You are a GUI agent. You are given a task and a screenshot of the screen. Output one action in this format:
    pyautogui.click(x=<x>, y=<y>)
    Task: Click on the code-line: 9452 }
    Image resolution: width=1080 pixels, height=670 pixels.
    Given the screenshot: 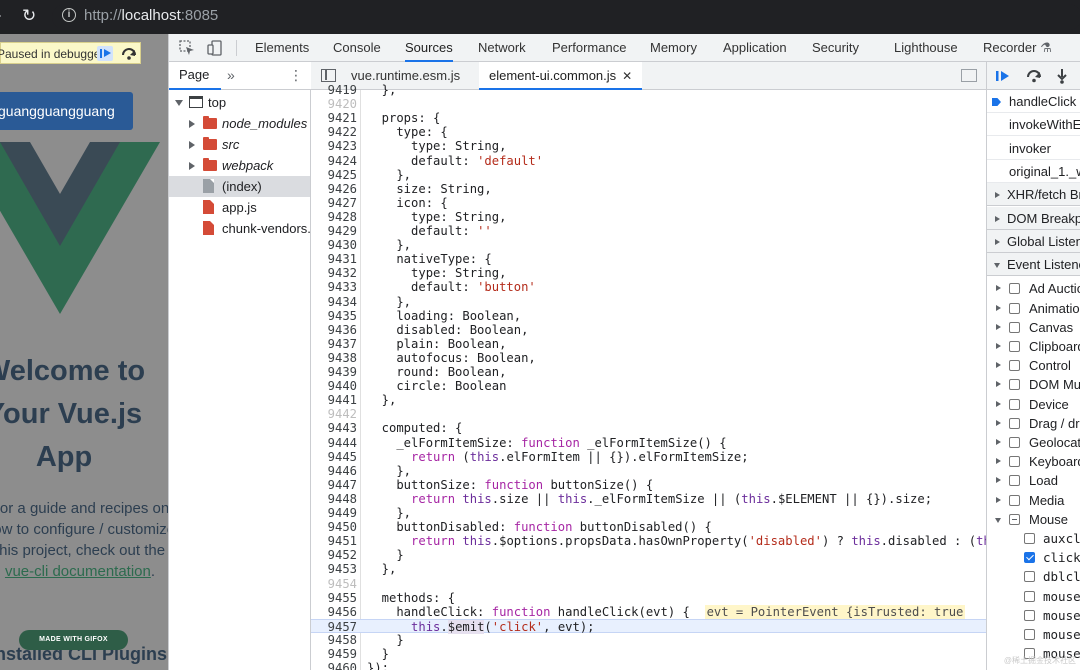 What is the action you would take?
    pyautogui.click(x=648, y=555)
    